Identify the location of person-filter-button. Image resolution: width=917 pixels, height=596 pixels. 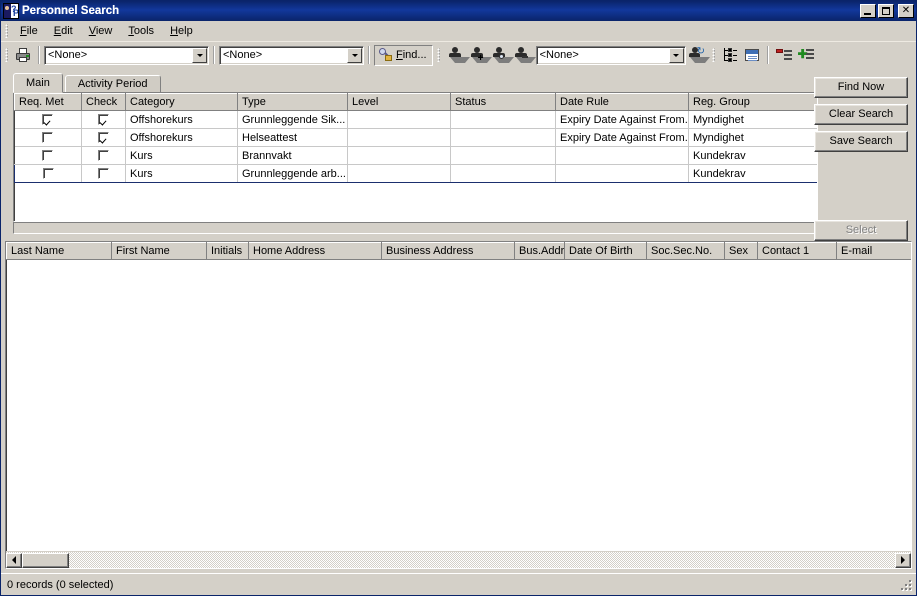
(457, 55).